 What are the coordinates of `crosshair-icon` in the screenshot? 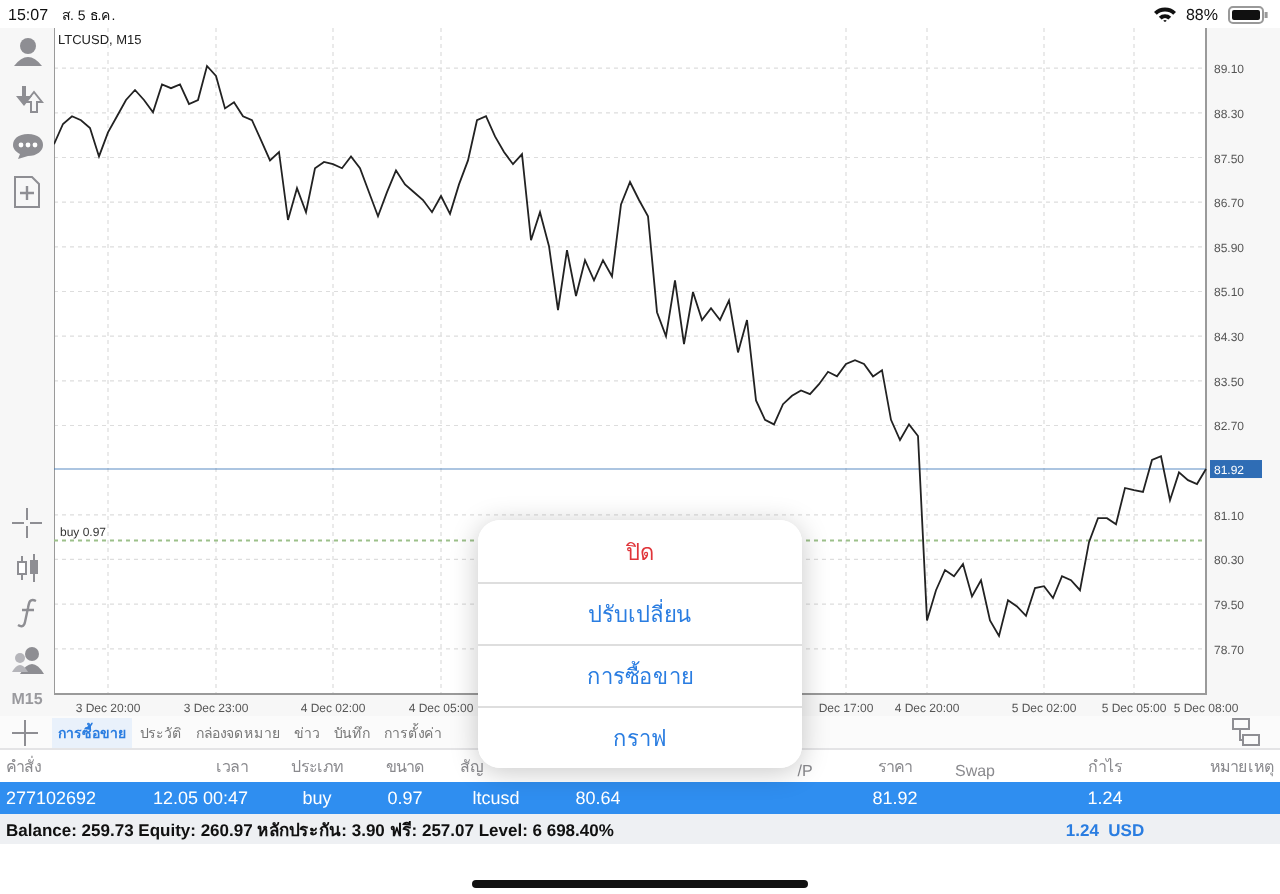 It's located at (27, 523).